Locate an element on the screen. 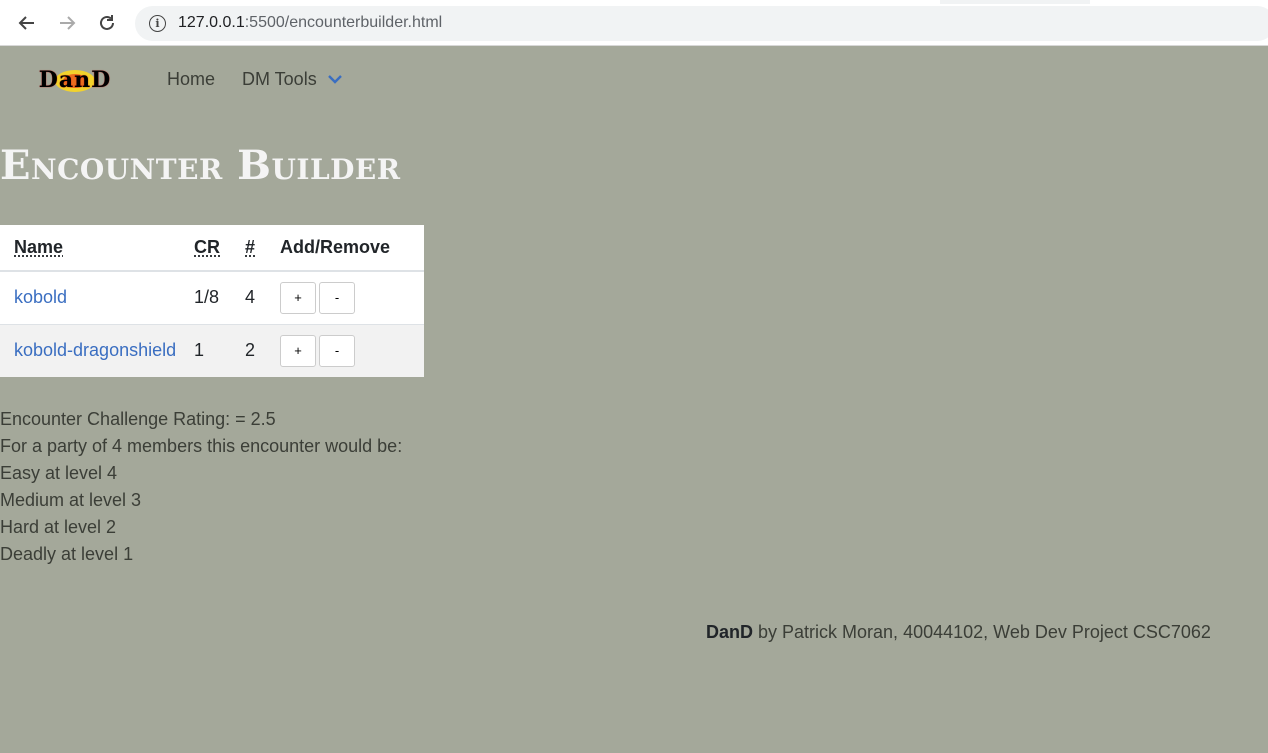 The image size is (1268, 753). url-path: :5500/encounterbuilder.html is located at coordinates (343, 22).